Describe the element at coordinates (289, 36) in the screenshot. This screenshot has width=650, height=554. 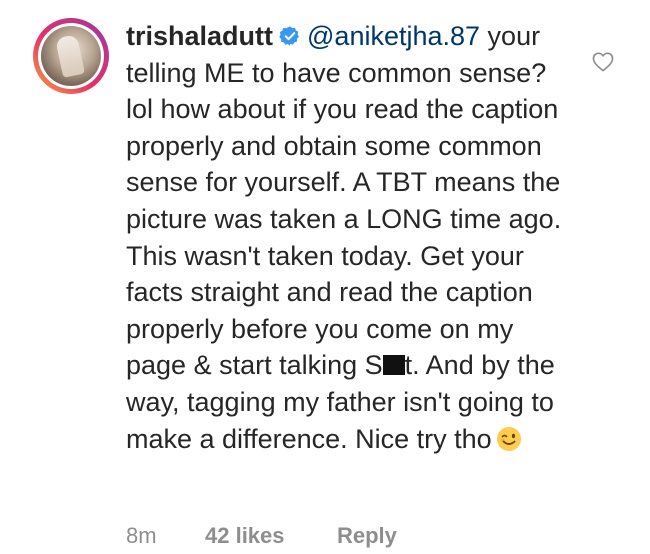
I see `verified-badge-icon` at that location.